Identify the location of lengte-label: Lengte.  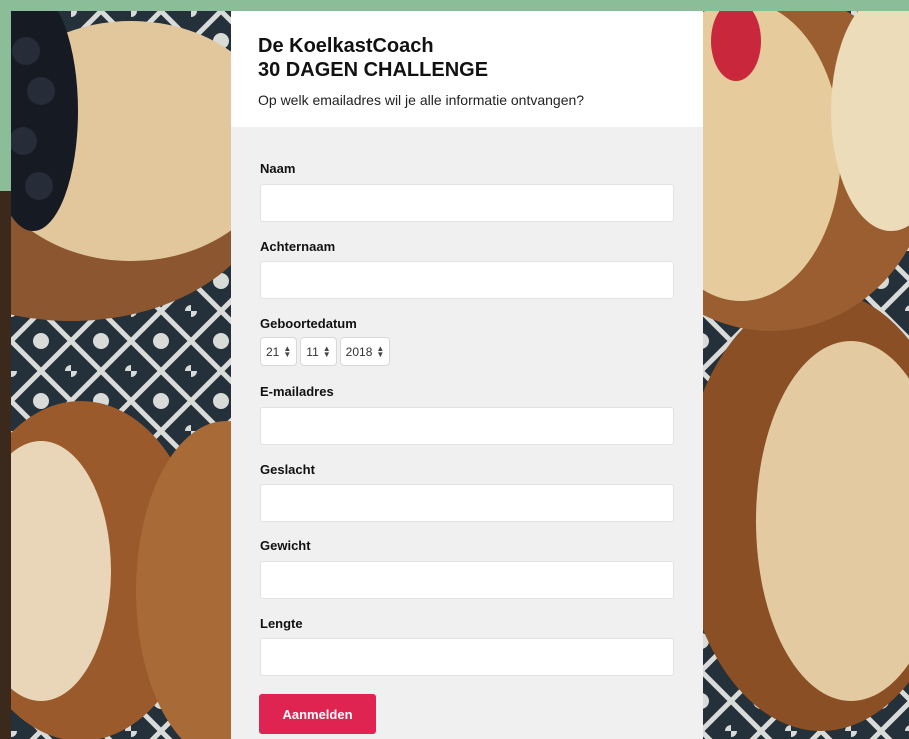
(281, 623).